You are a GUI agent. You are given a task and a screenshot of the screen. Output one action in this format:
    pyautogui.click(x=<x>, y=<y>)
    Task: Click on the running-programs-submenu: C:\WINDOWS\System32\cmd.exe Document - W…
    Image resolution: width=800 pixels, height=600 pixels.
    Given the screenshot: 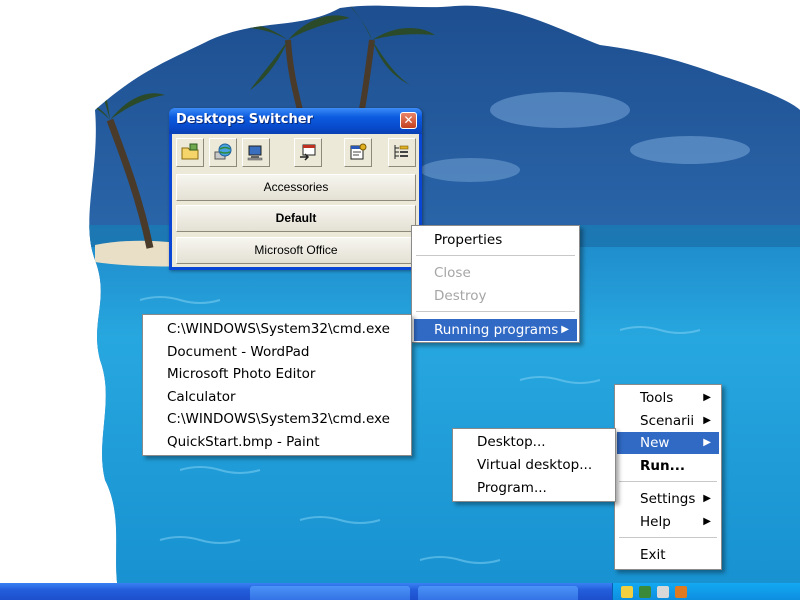 What is the action you would take?
    pyautogui.click(x=277, y=385)
    